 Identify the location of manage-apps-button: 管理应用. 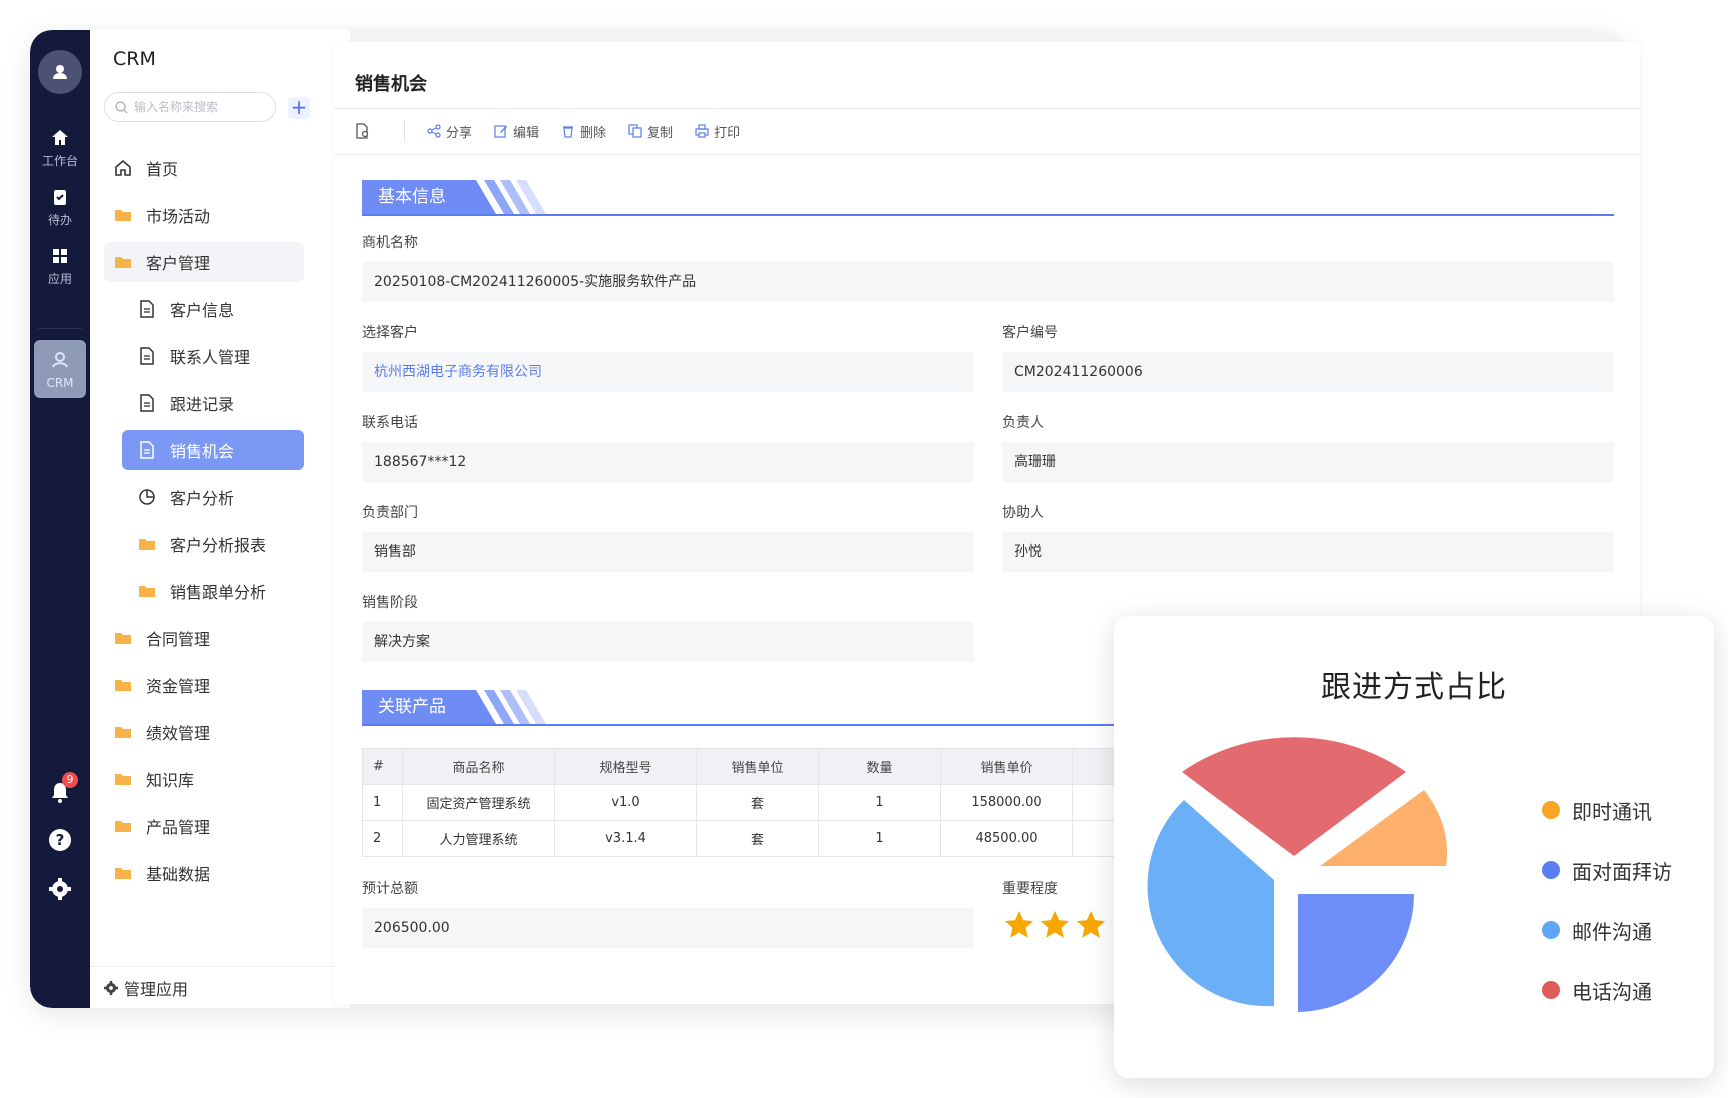
(220, 987).